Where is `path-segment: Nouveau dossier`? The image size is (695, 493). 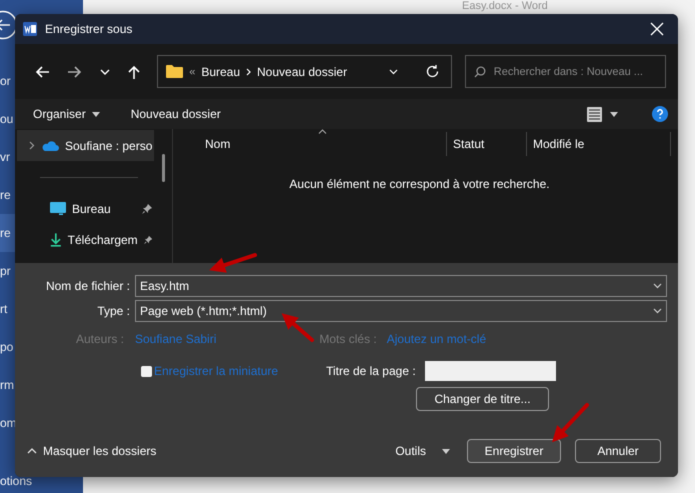 path-segment: Nouveau dossier is located at coordinates (302, 71).